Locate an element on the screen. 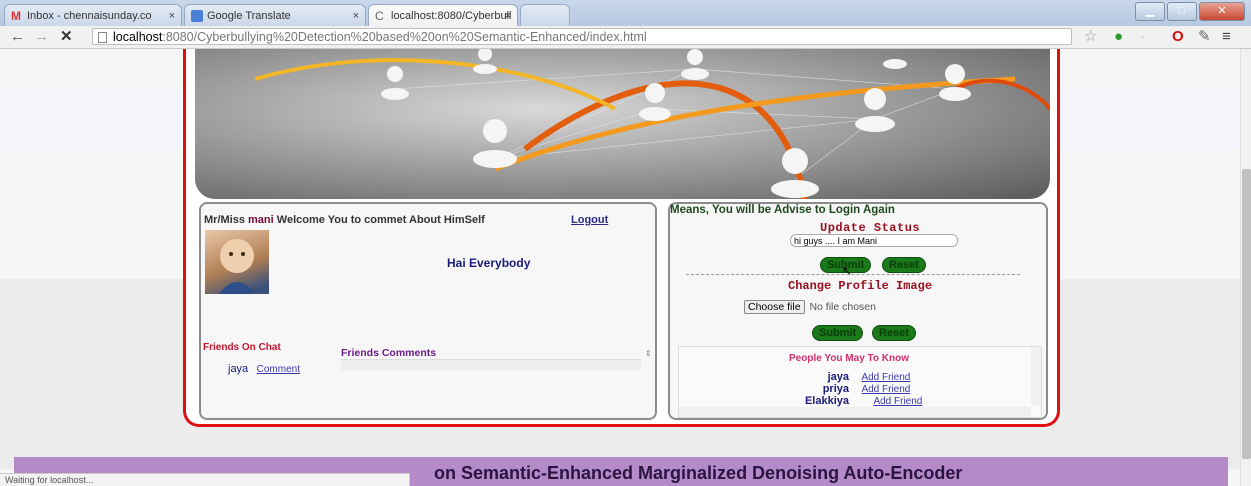  people-row: priya Add Friend is located at coordinates (865, 389).